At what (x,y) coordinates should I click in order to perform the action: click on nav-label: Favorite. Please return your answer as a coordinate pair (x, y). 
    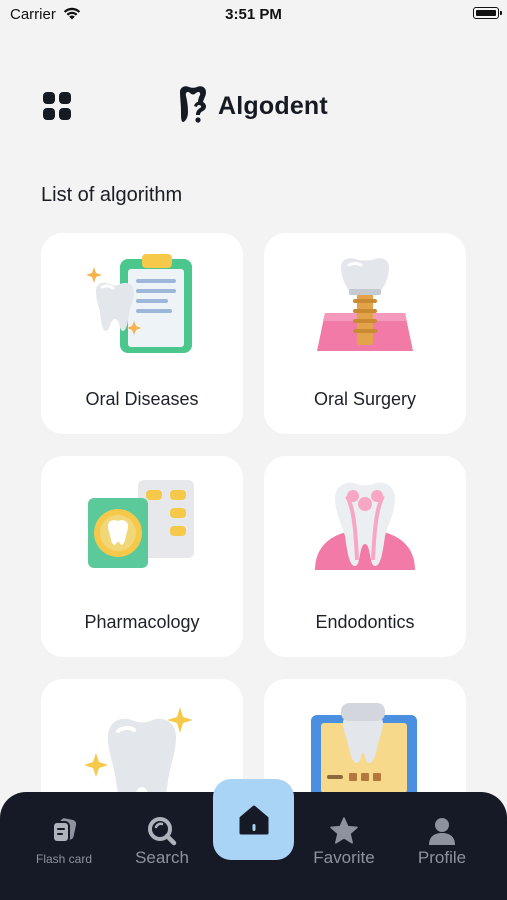
    Looking at the image, I should click on (344, 857).